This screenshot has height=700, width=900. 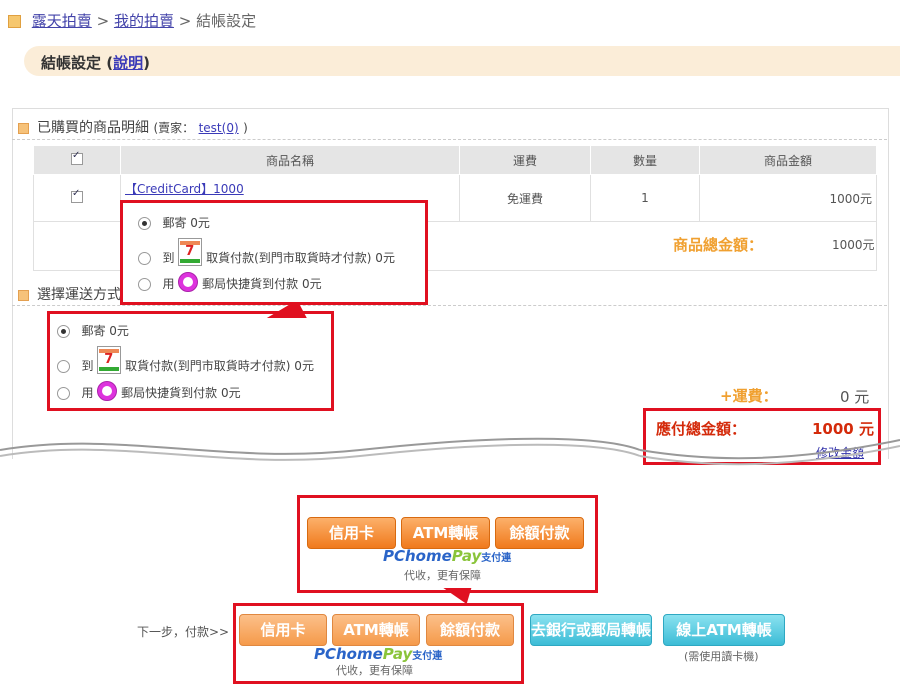 I want to click on callout-option-mail: 郵寄 0元, so click(x=174, y=222).